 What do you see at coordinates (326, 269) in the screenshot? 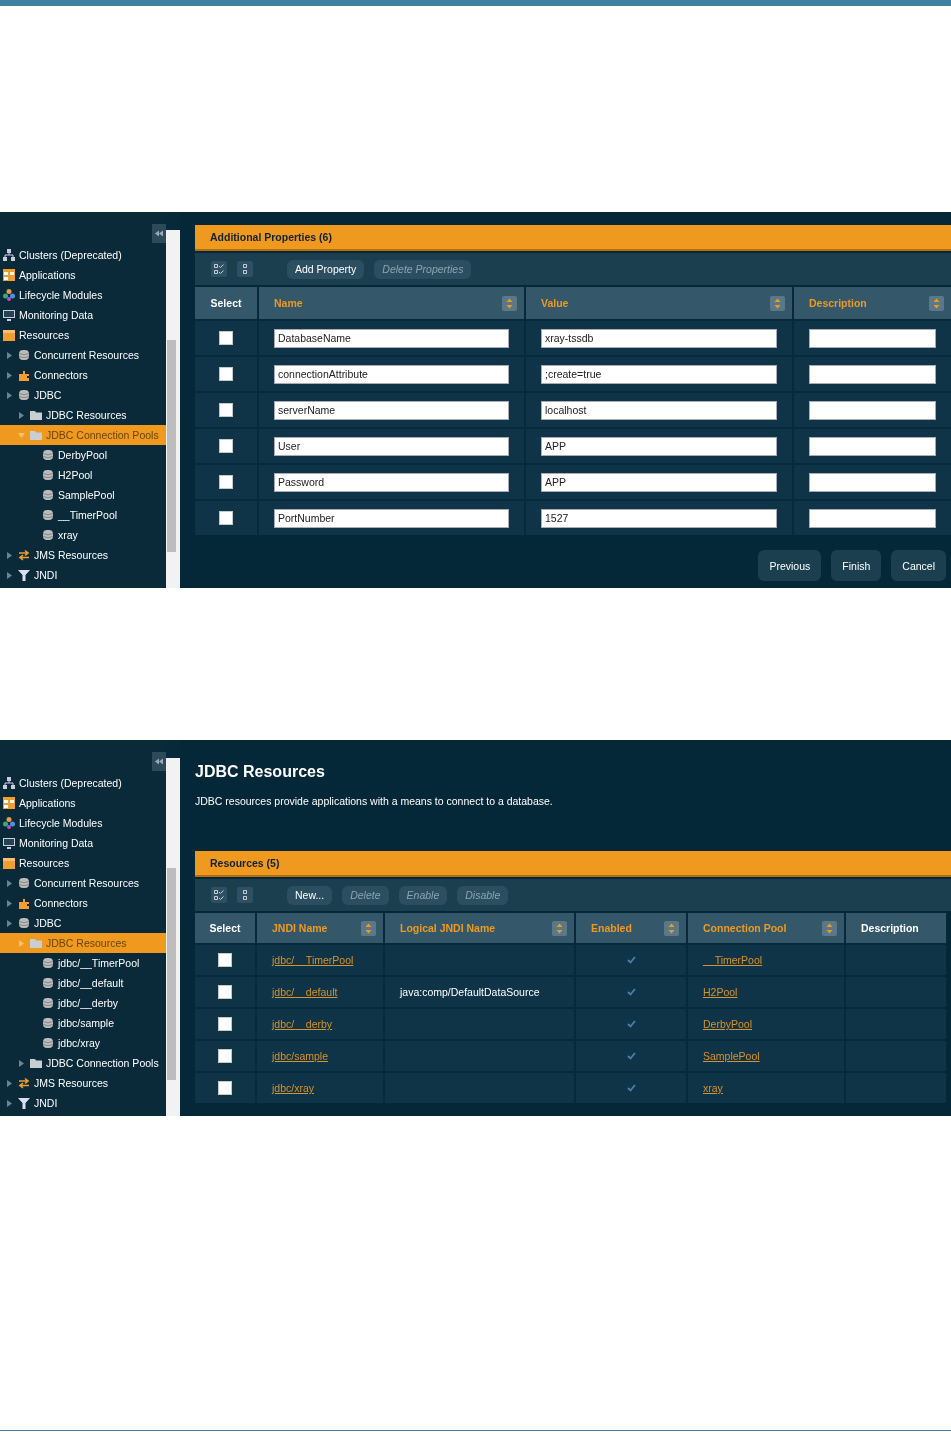
I see `toolbar-button: Add Property` at bounding box center [326, 269].